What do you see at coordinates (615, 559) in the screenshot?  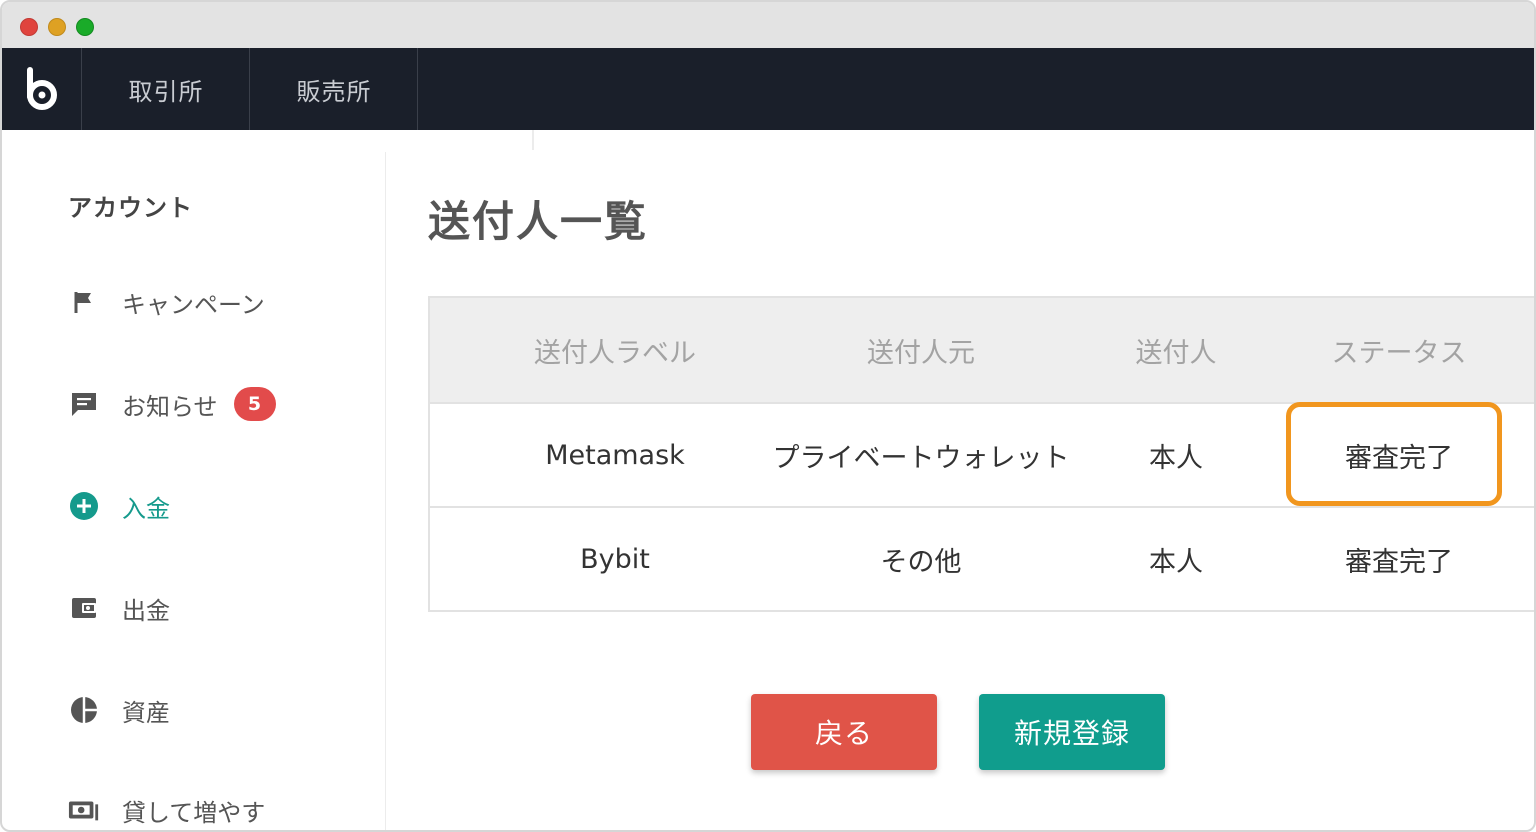 I see `cell-label: Bybit` at bounding box center [615, 559].